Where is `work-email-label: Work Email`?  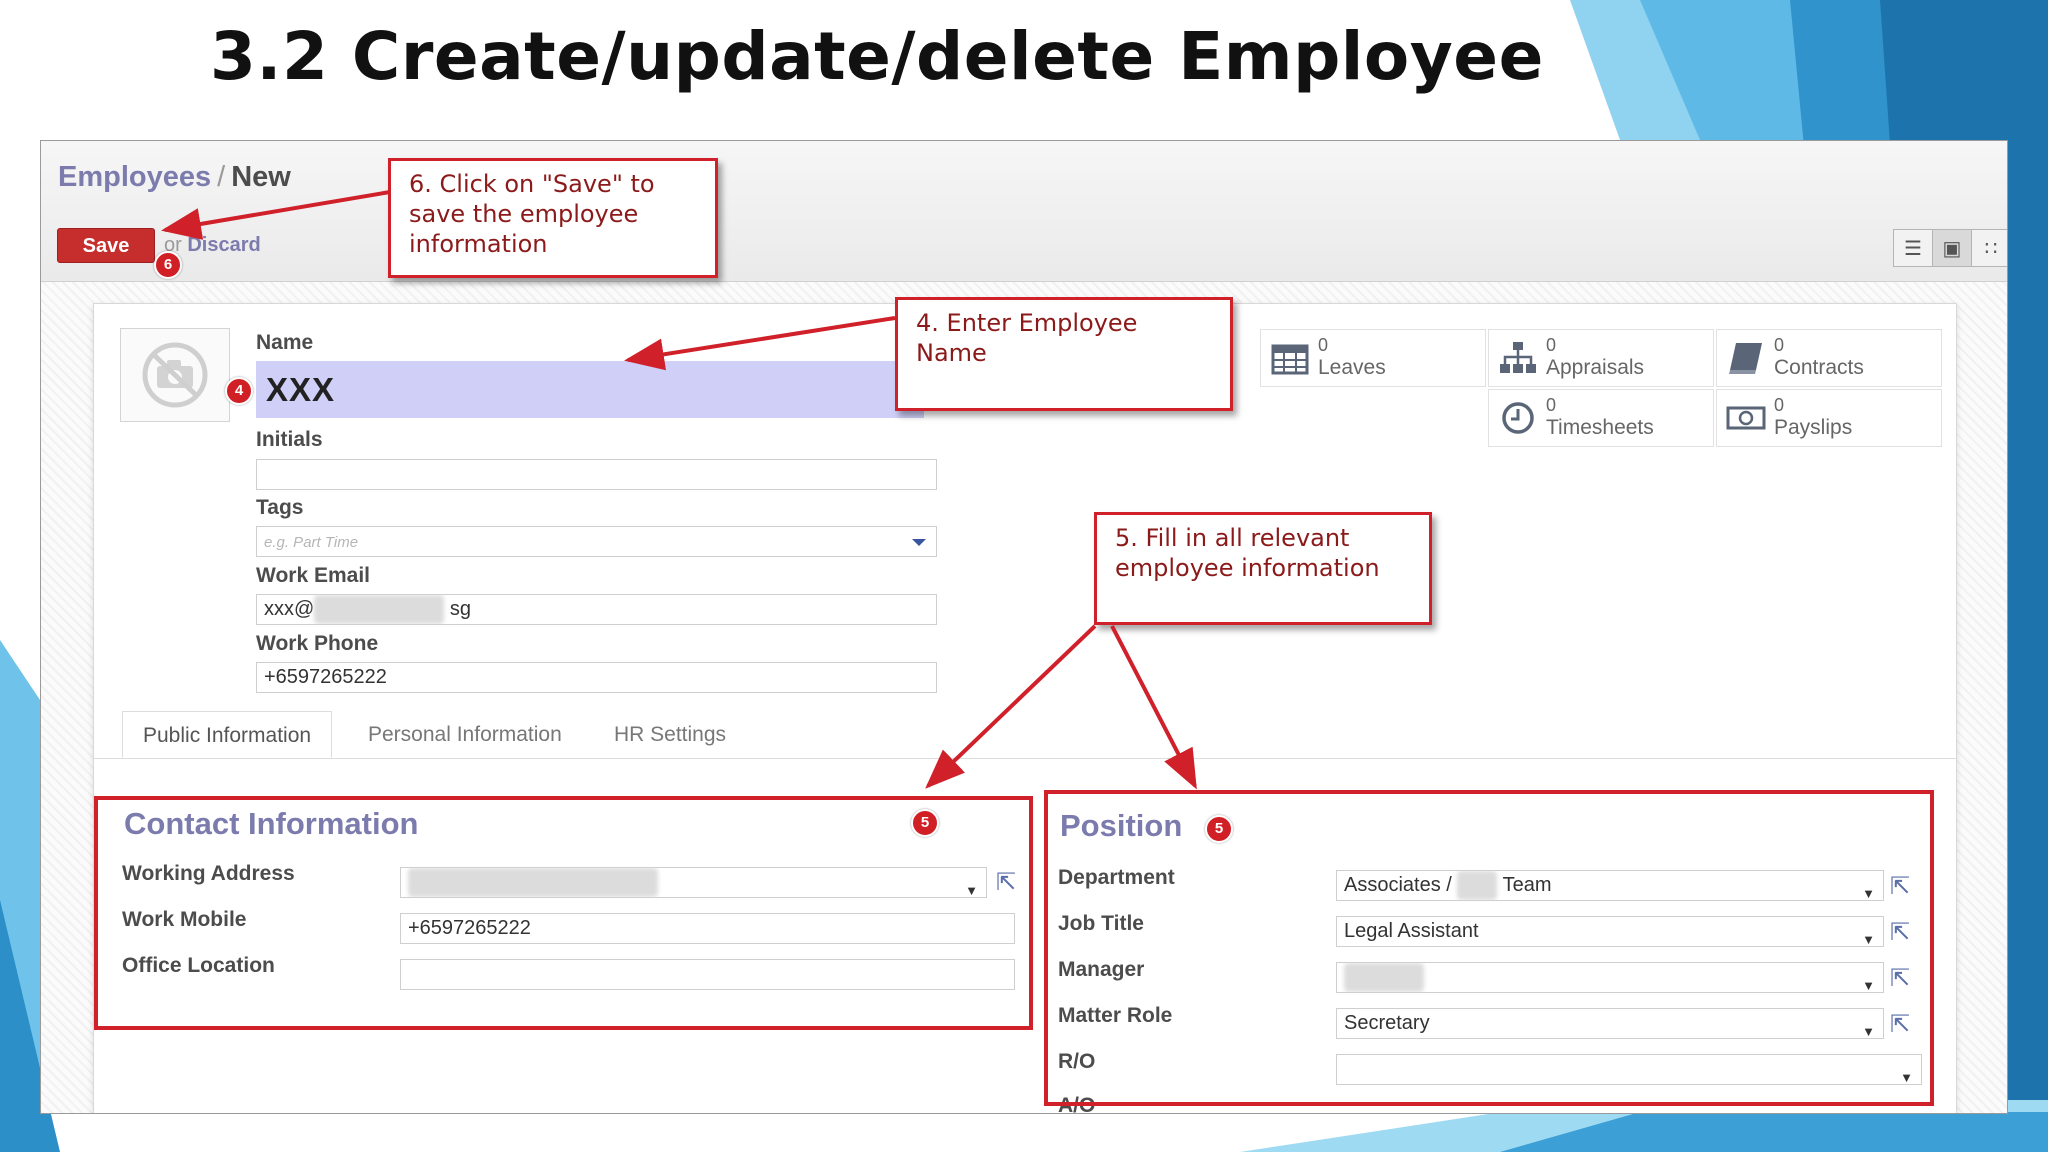
work-email-label: Work Email is located at coordinates (313, 575).